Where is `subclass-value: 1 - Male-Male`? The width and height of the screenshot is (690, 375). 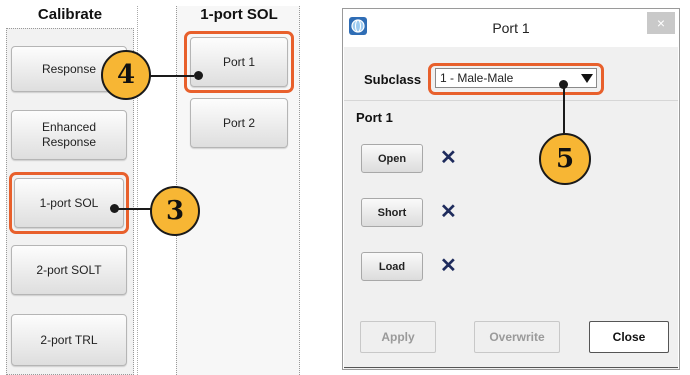 subclass-value: 1 - Male-Male is located at coordinates (477, 78).